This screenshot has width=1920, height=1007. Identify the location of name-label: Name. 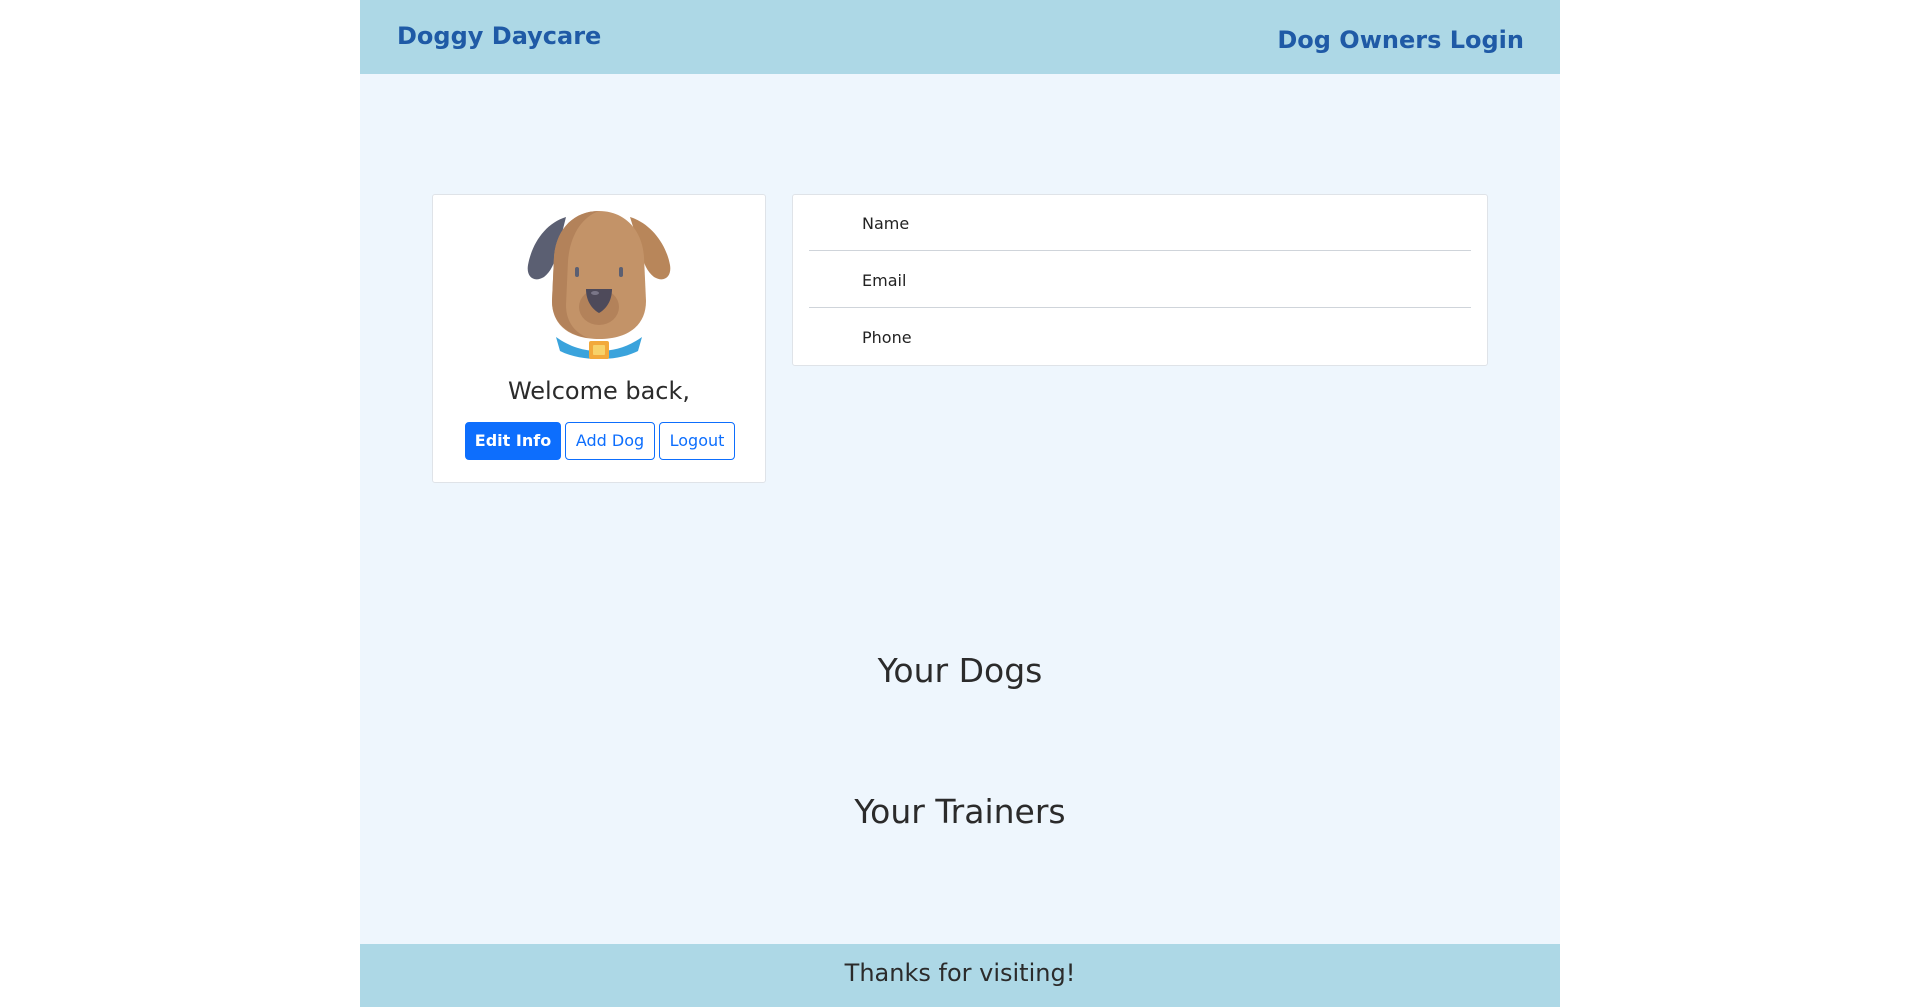
(886, 223).